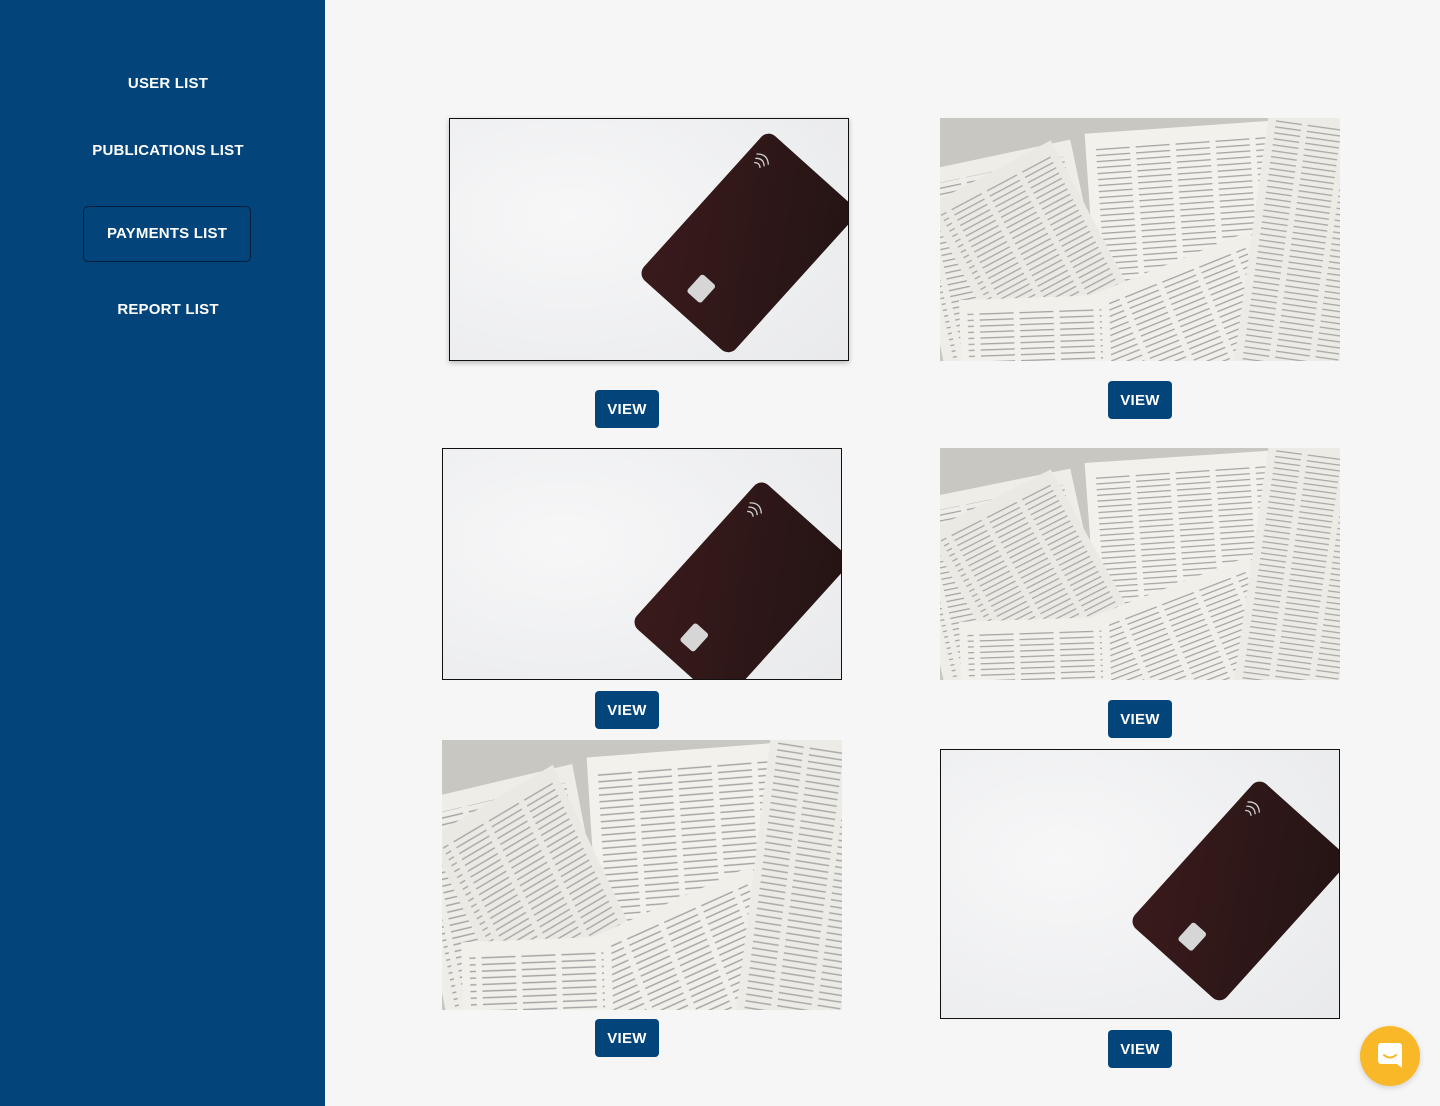 This screenshot has width=1440, height=1106. Describe the element at coordinates (168, 83) in the screenshot. I see `sidebar-item-user-list: USER LIST` at that location.